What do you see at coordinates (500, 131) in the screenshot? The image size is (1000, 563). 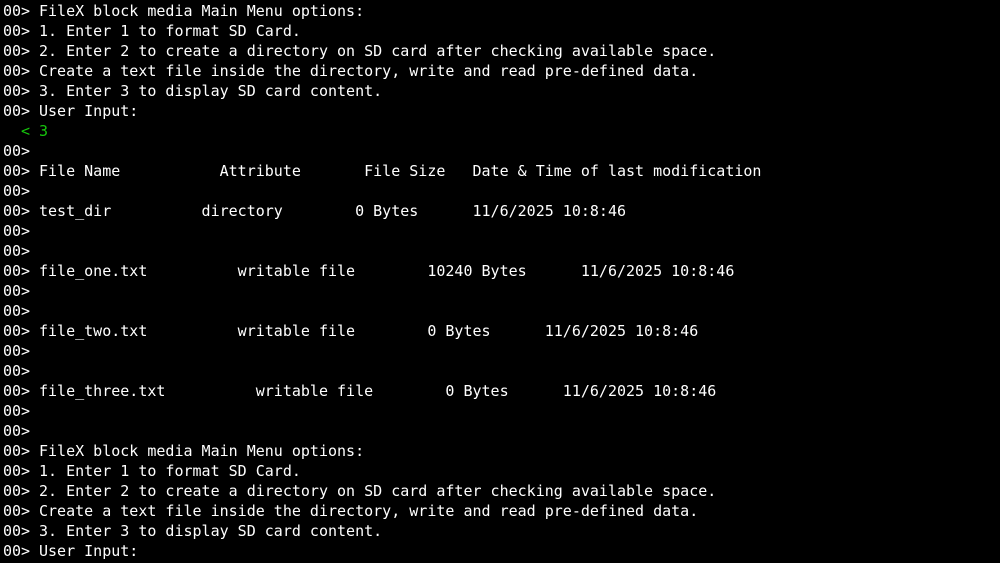 I see `user-input-line: <3` at bounding box center [500, 131].